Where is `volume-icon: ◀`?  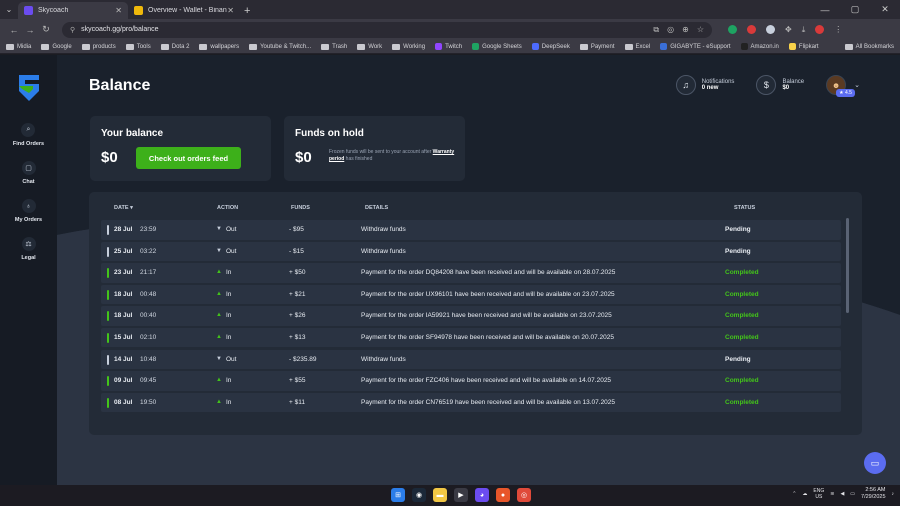
volume-icon: ◀ is located at coordinates (842, 494).